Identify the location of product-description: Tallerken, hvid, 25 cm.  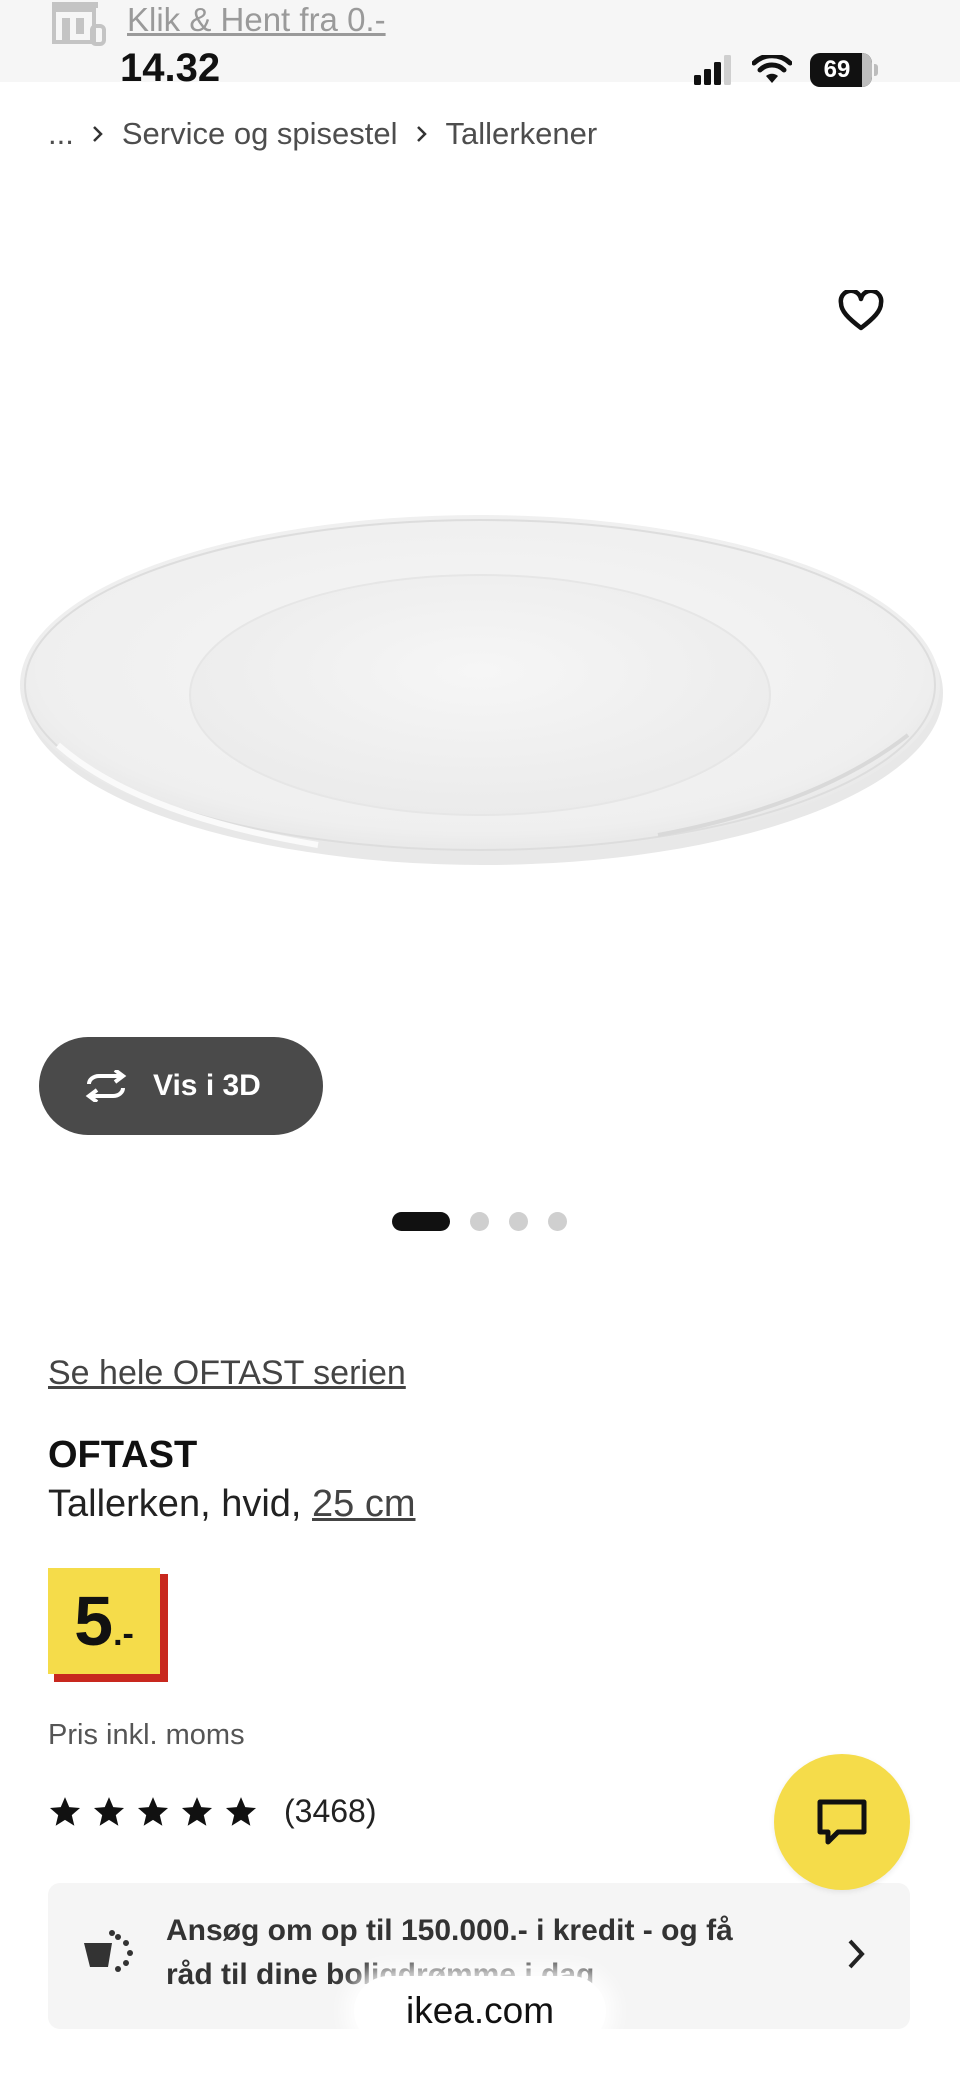
(232, 1504).